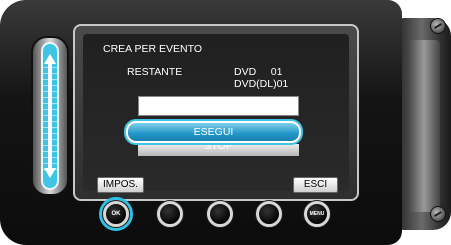 The image size is (451, 245). What do you see at coordinates (155, 72) in the screenshot?
I see `remaining-label: RESTANTE` at bounding box center [155, 72].